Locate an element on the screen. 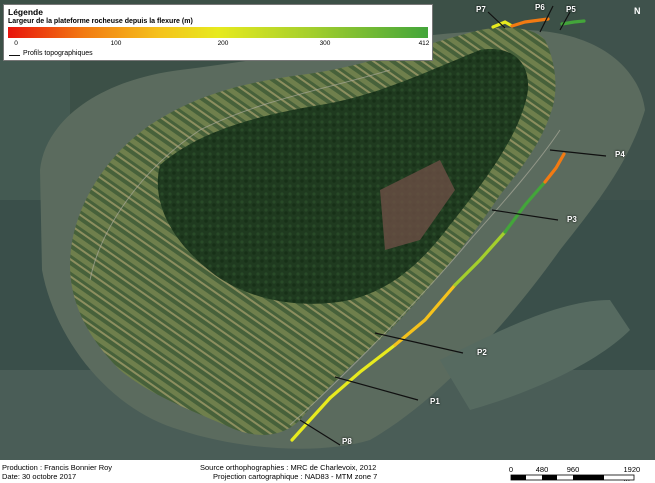 The width and height of the screenshot is (655, 483). profile-label-p4: P4 is located at coordinates (620, 154).